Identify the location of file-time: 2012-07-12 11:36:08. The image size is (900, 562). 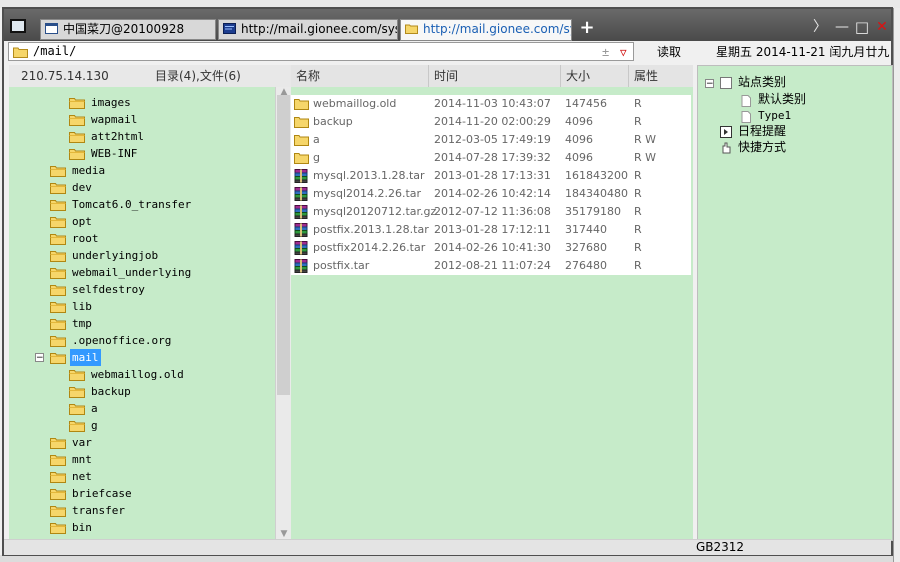
(492, 211).